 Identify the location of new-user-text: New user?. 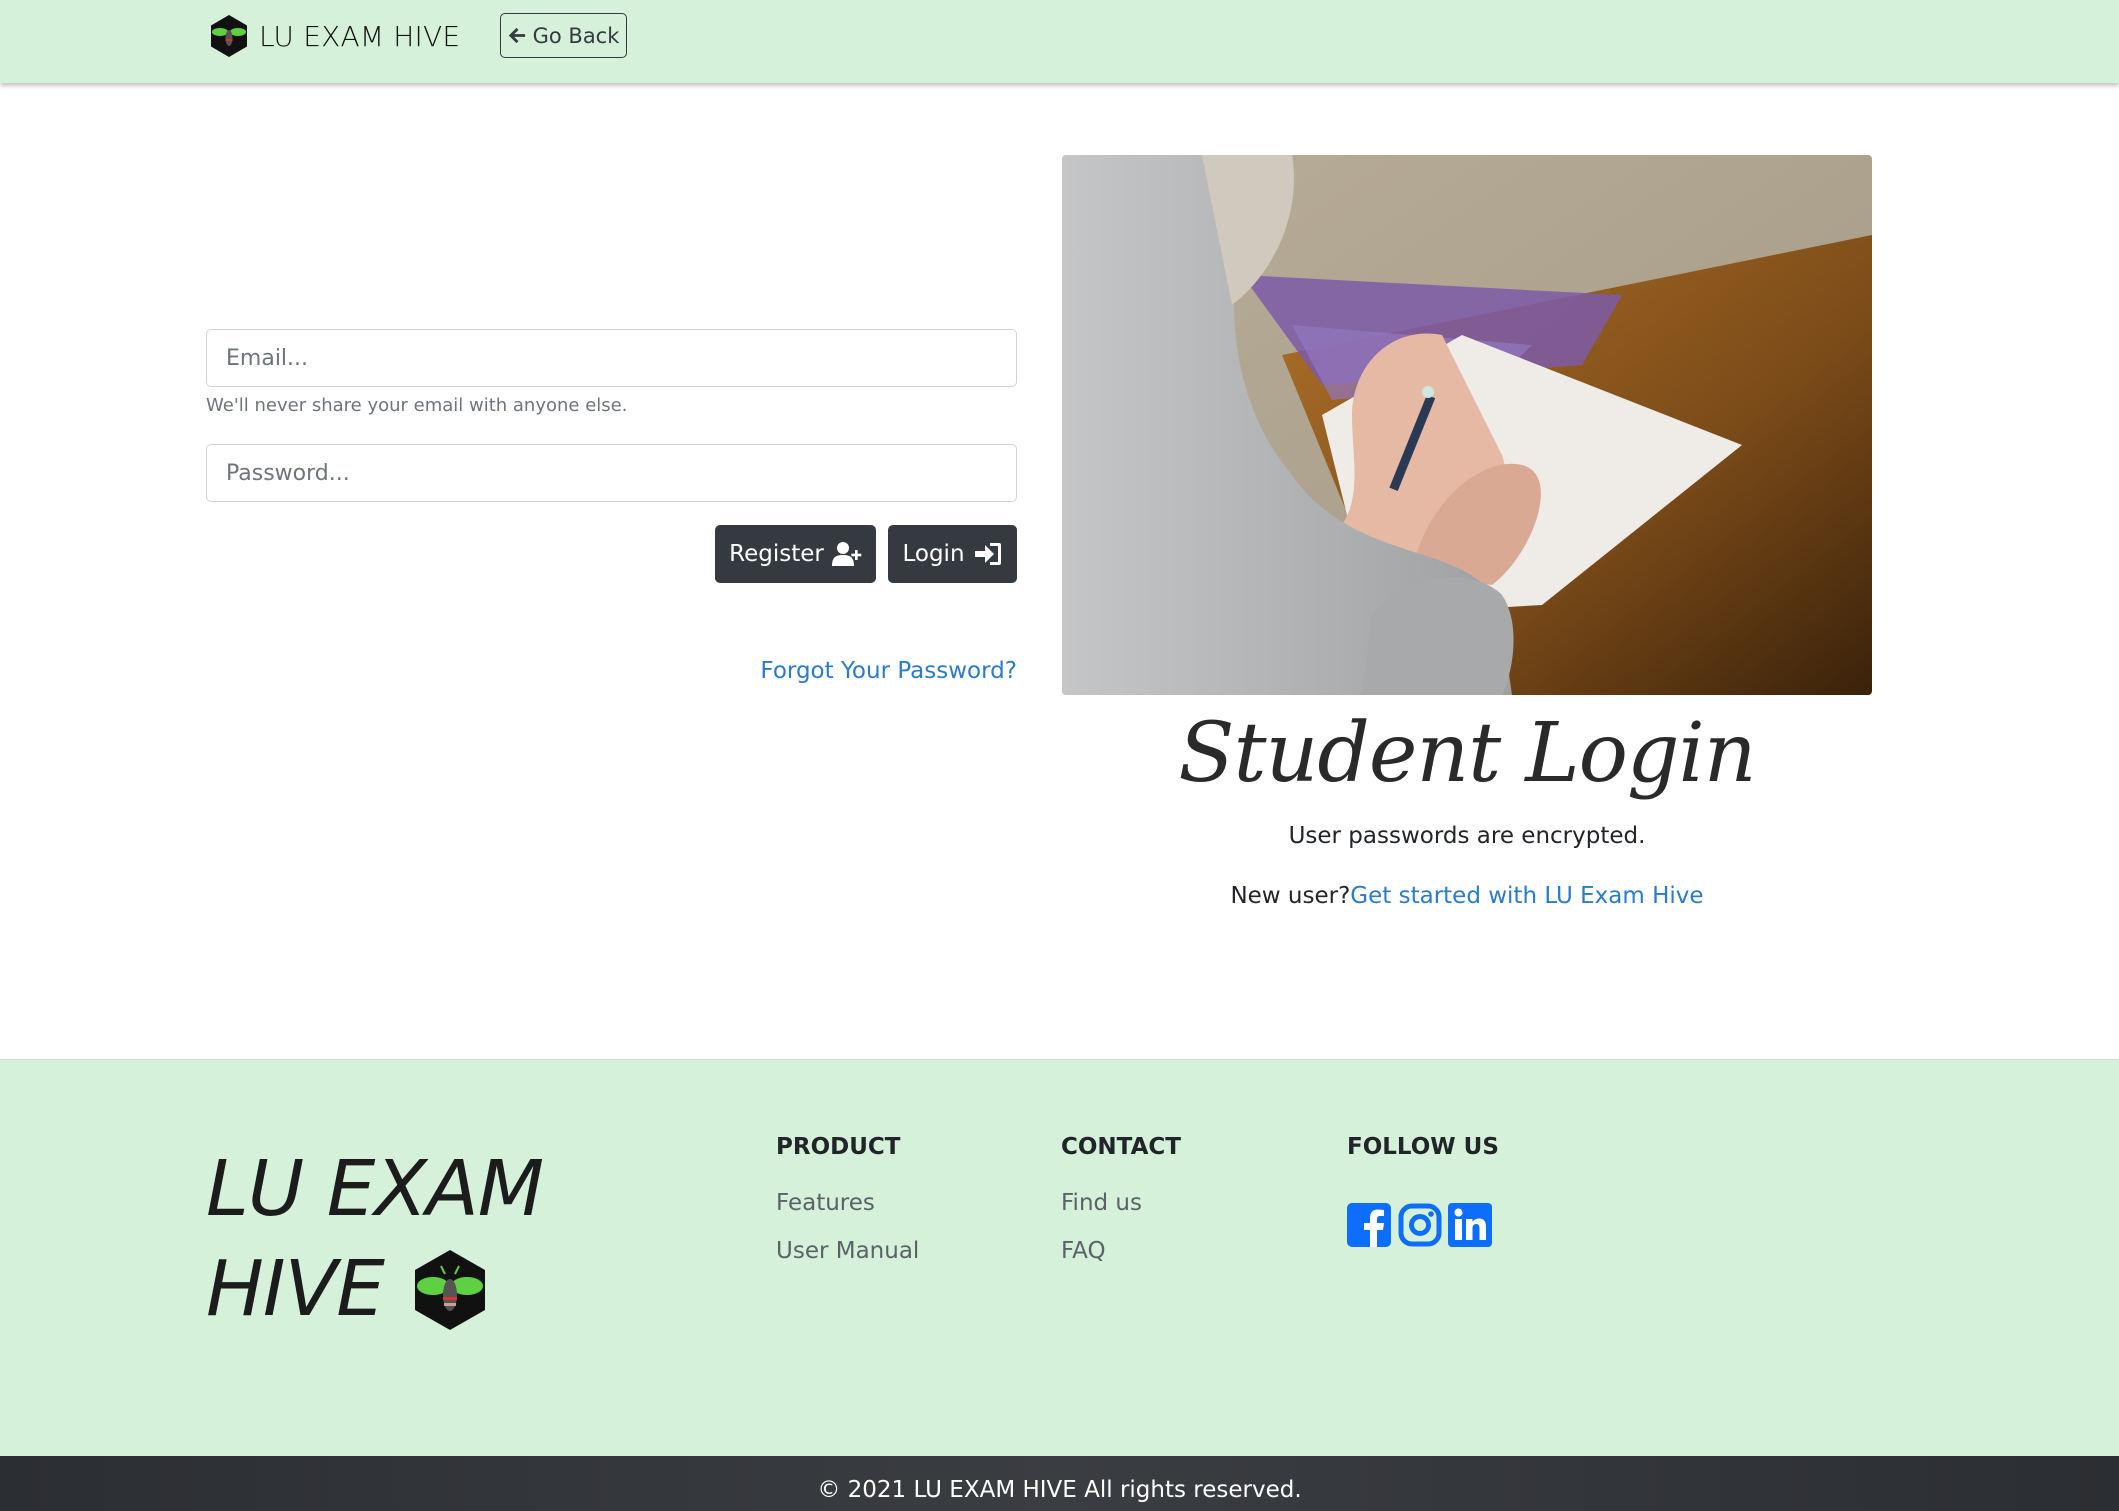
(1290, 896).